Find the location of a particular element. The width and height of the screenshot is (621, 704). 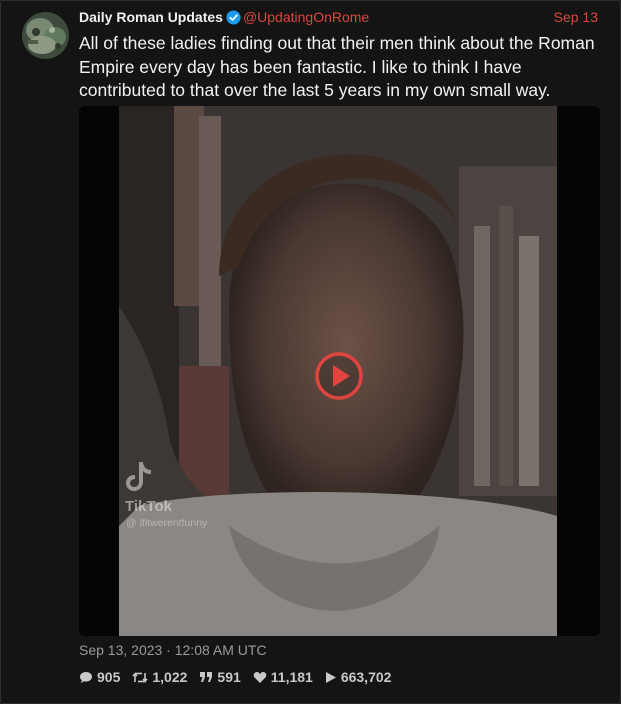

retweet-count: 1,022 is located at coordinates (170, 677).